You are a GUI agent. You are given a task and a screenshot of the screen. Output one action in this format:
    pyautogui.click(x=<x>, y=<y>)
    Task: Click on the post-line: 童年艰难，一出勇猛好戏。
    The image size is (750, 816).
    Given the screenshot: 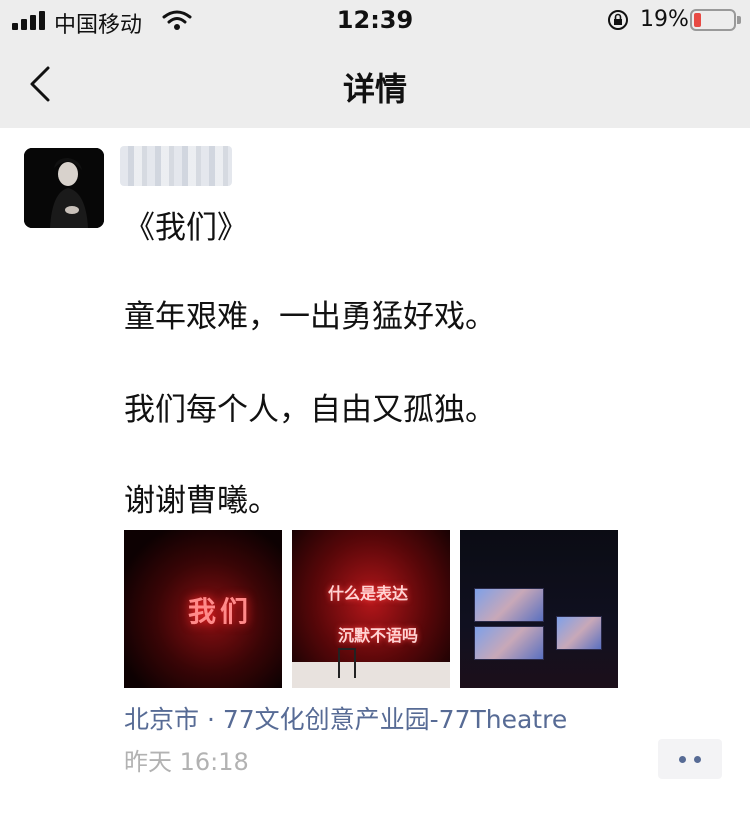 What is the action you would take?
    pyautogui.click(x=310, y=317)
    